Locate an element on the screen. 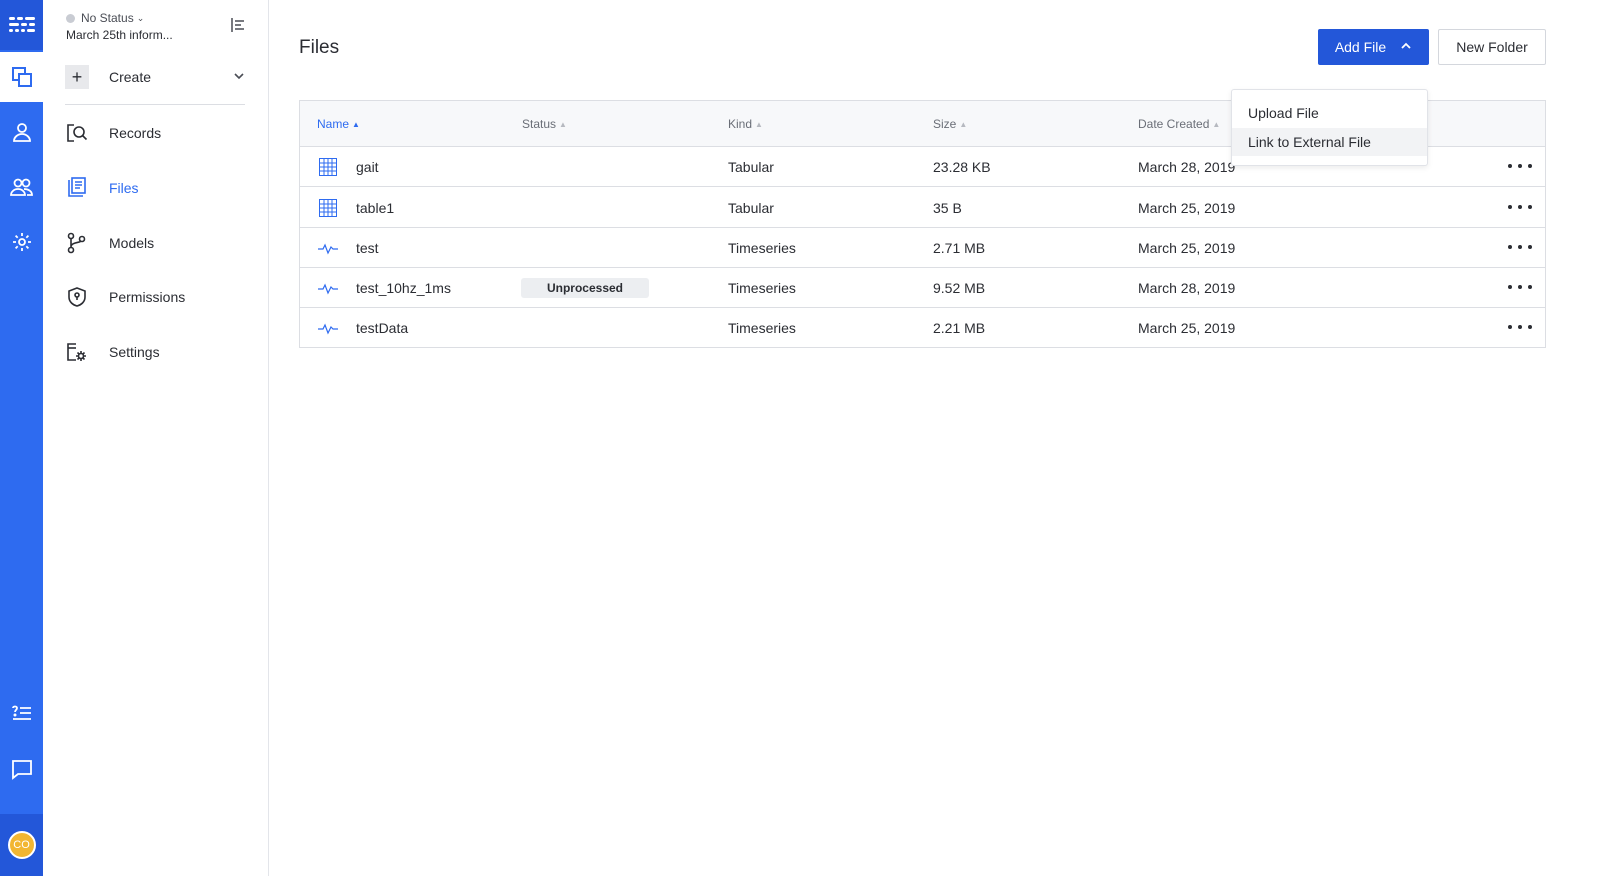  sidebar-item-permissions: Permissions is located at coordinates (155, 297).